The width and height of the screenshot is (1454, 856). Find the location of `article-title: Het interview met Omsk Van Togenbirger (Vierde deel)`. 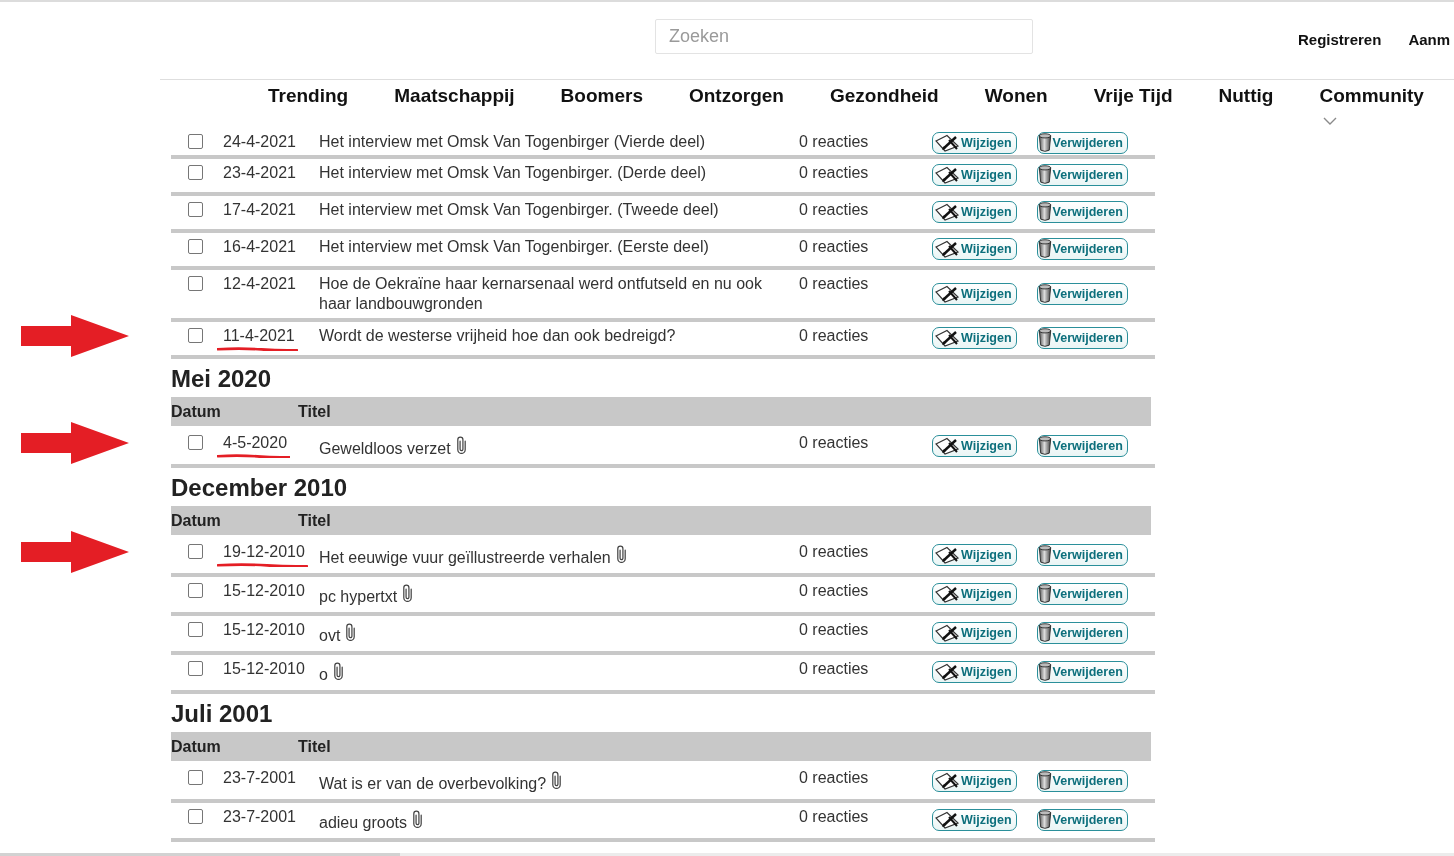

article-title: Het interview met Omsk Van Togenbirger (Vierde deel) is located at coordinates (512, 141).